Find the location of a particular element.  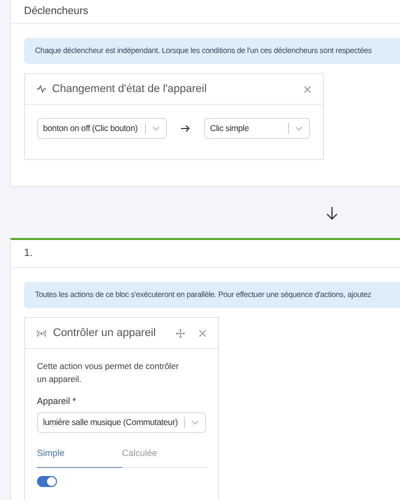

move-icon is located at coordinates (180, 333).